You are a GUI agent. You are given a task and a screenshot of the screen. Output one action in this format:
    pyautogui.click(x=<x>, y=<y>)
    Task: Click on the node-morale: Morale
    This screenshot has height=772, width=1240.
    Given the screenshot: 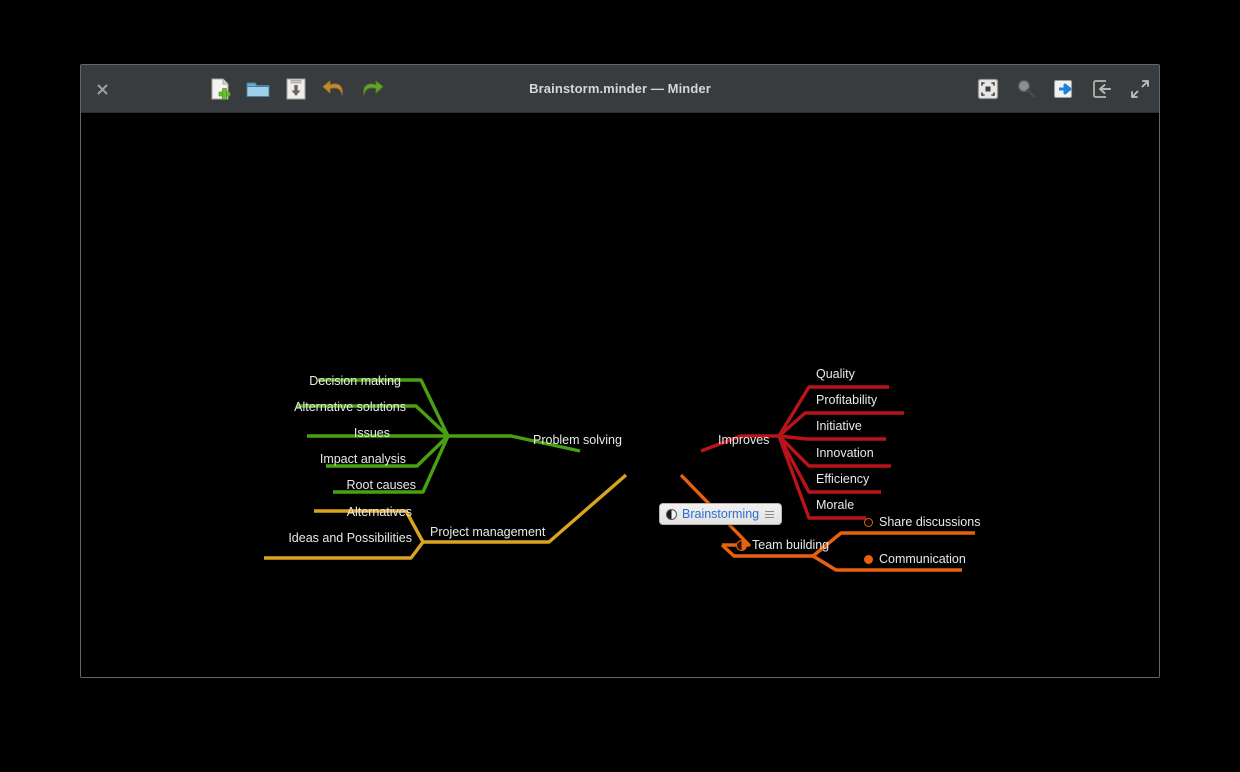 What is the action you would take?
    pyautogui.click(x=835, y=505)
    